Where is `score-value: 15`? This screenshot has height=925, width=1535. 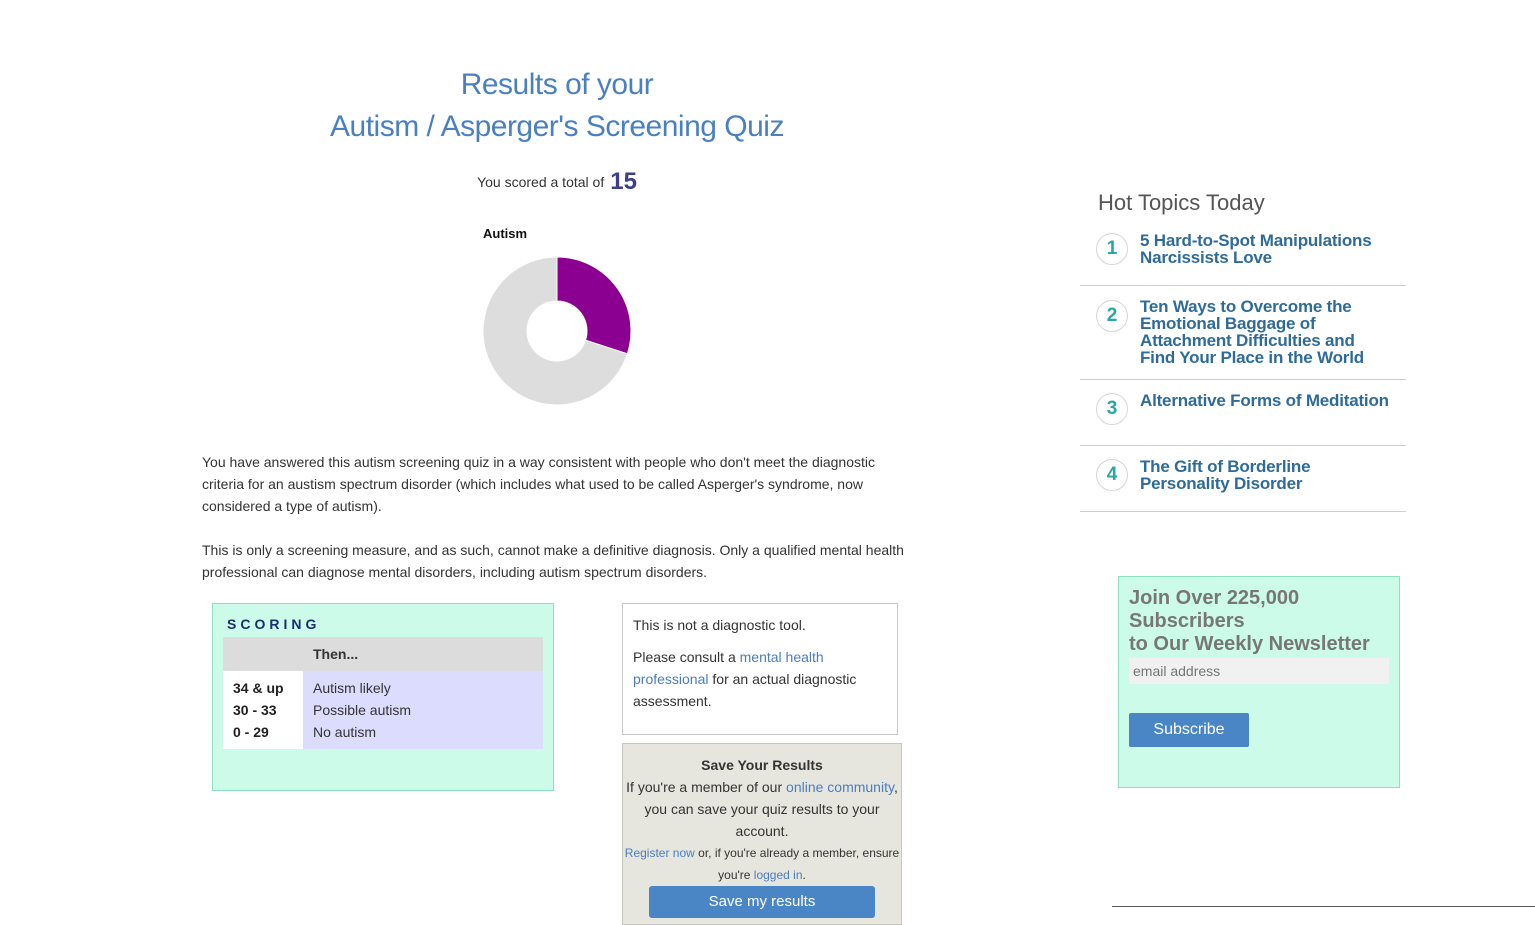 score-value: 15 is located at coordinates (623, 181).